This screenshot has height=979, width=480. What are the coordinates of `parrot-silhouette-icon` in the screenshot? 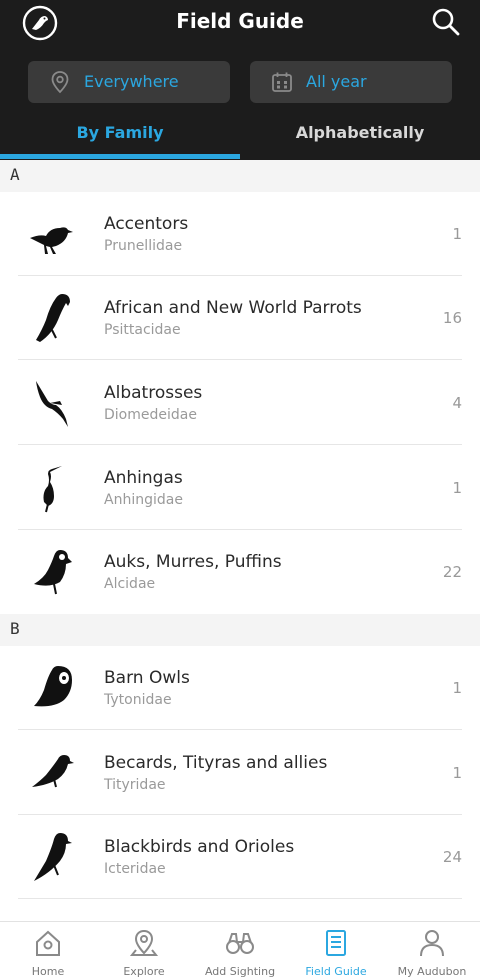 It's located at (53, 318).